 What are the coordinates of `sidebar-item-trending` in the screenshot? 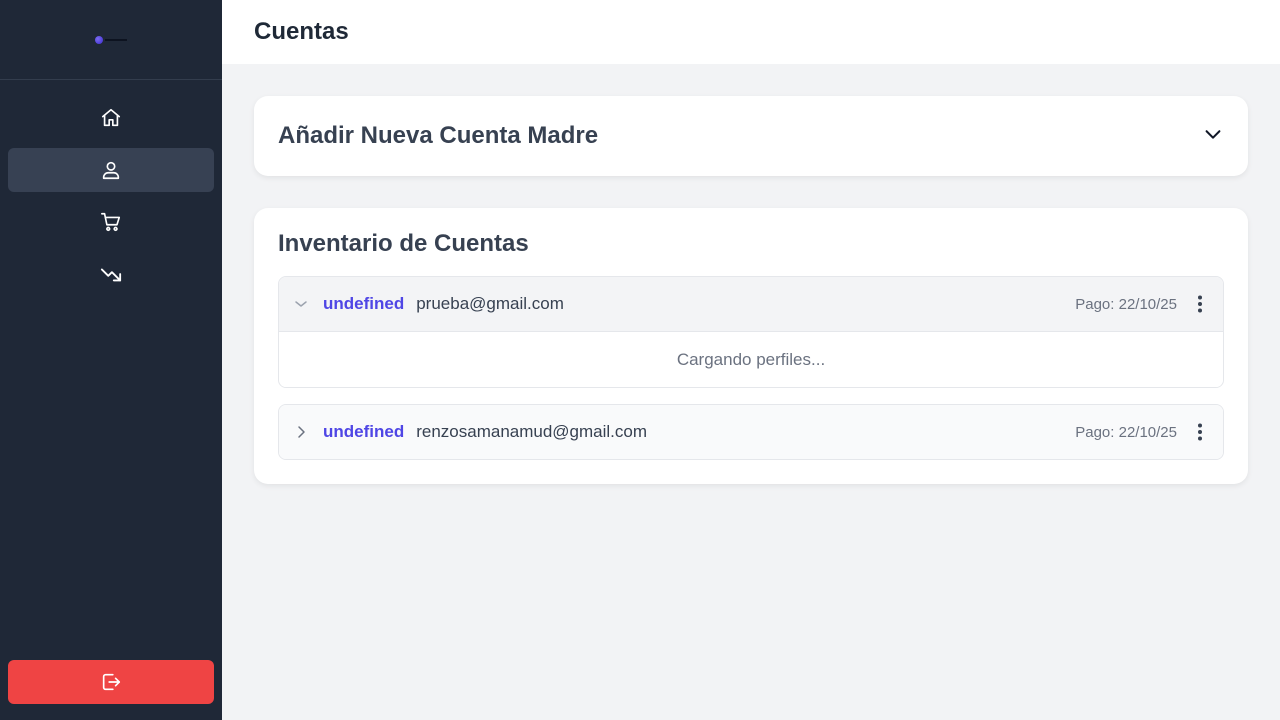 It's located at (111, 274).